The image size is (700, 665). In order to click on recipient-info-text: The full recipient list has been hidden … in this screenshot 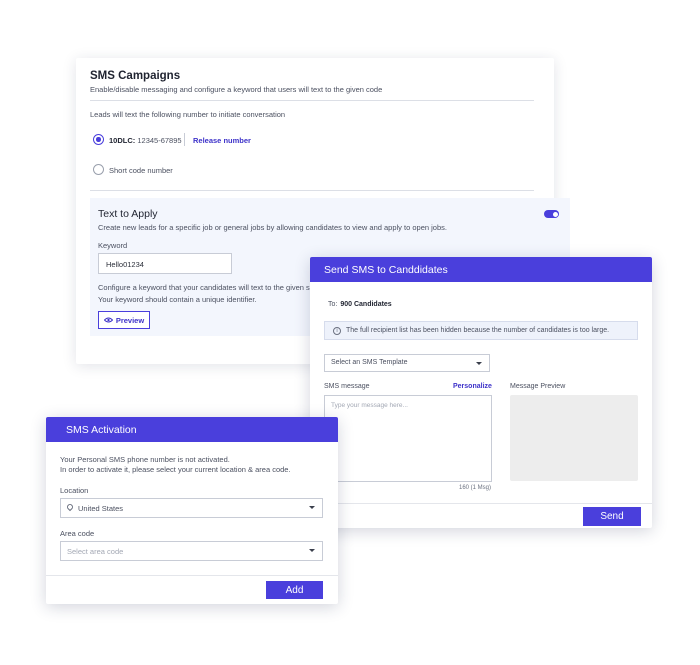, I will do `click(478, 330)`.